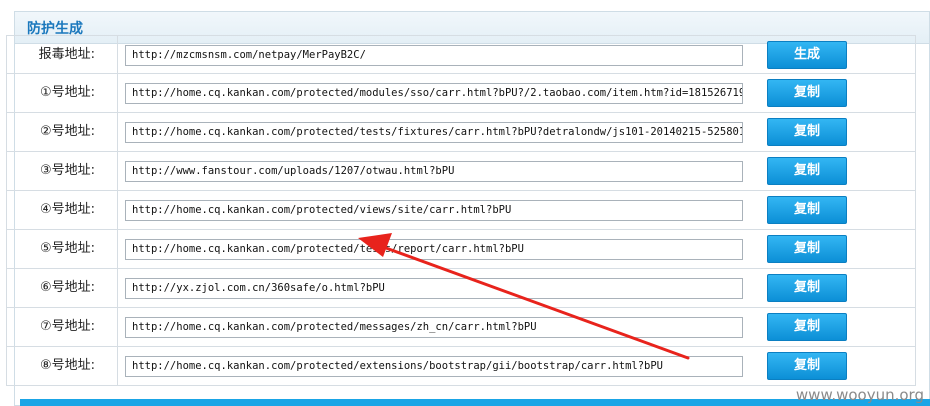 Image resolution: width=930 pixels, height=406 pixels. Describe the element at coordinates (62, 132) in the screenshot. I see `row-label: ②号地址:` at that location.